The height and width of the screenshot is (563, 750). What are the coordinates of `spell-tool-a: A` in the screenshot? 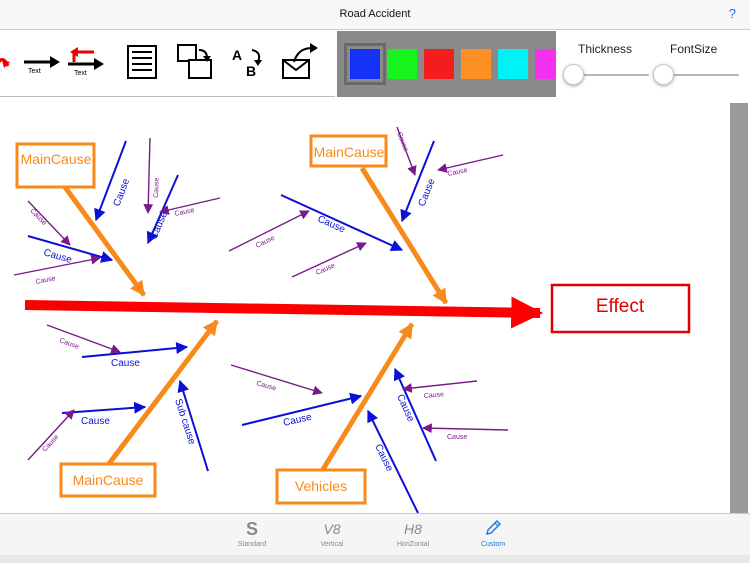 It's located at (237, 55).